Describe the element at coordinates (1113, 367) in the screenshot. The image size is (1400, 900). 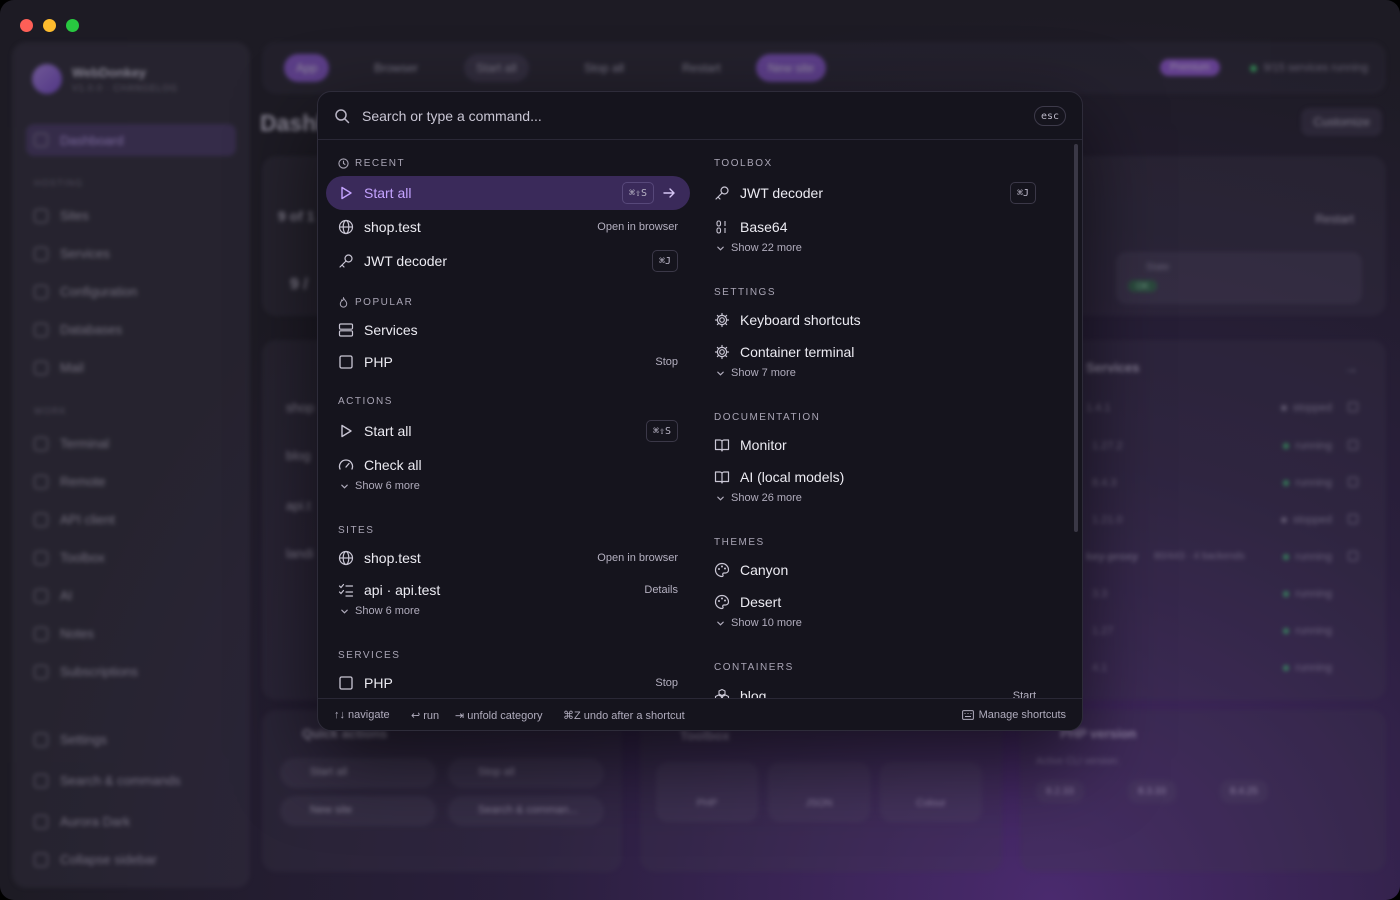
I see `services-card-title: Services` at that location.